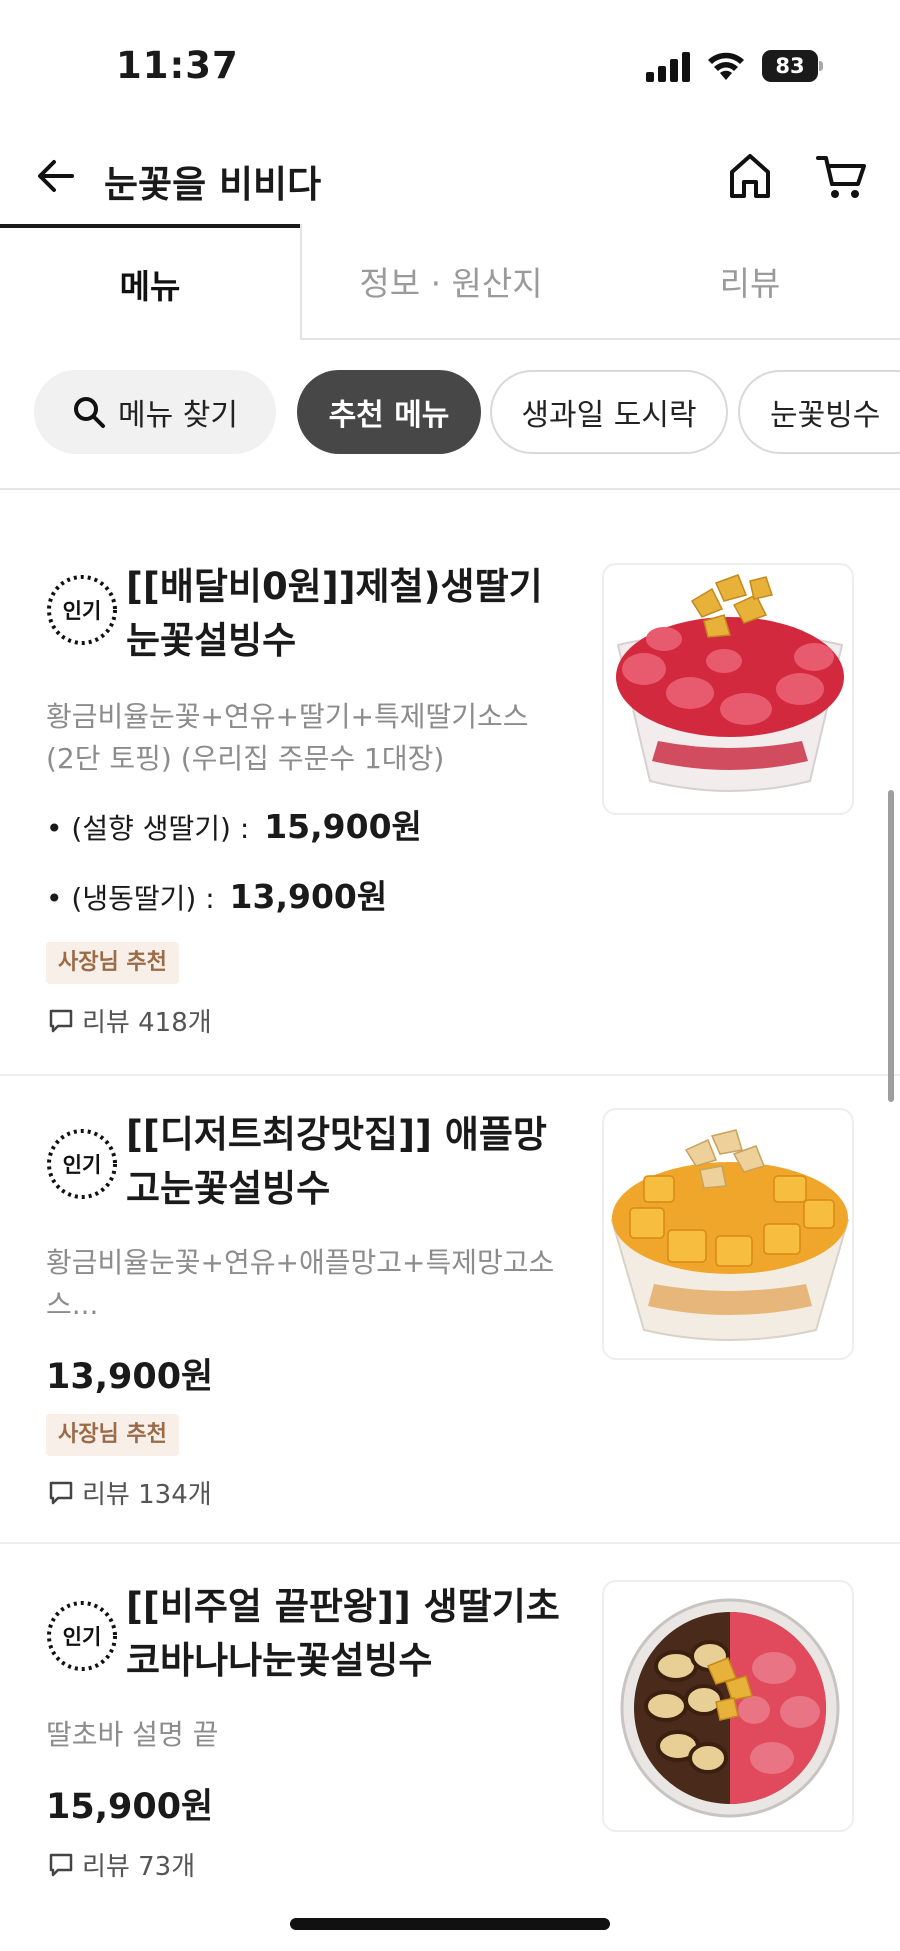 The width and height of the screenshot is (900, 1951). I want to click on tab-menu: 메뉴, so click(150, 282).